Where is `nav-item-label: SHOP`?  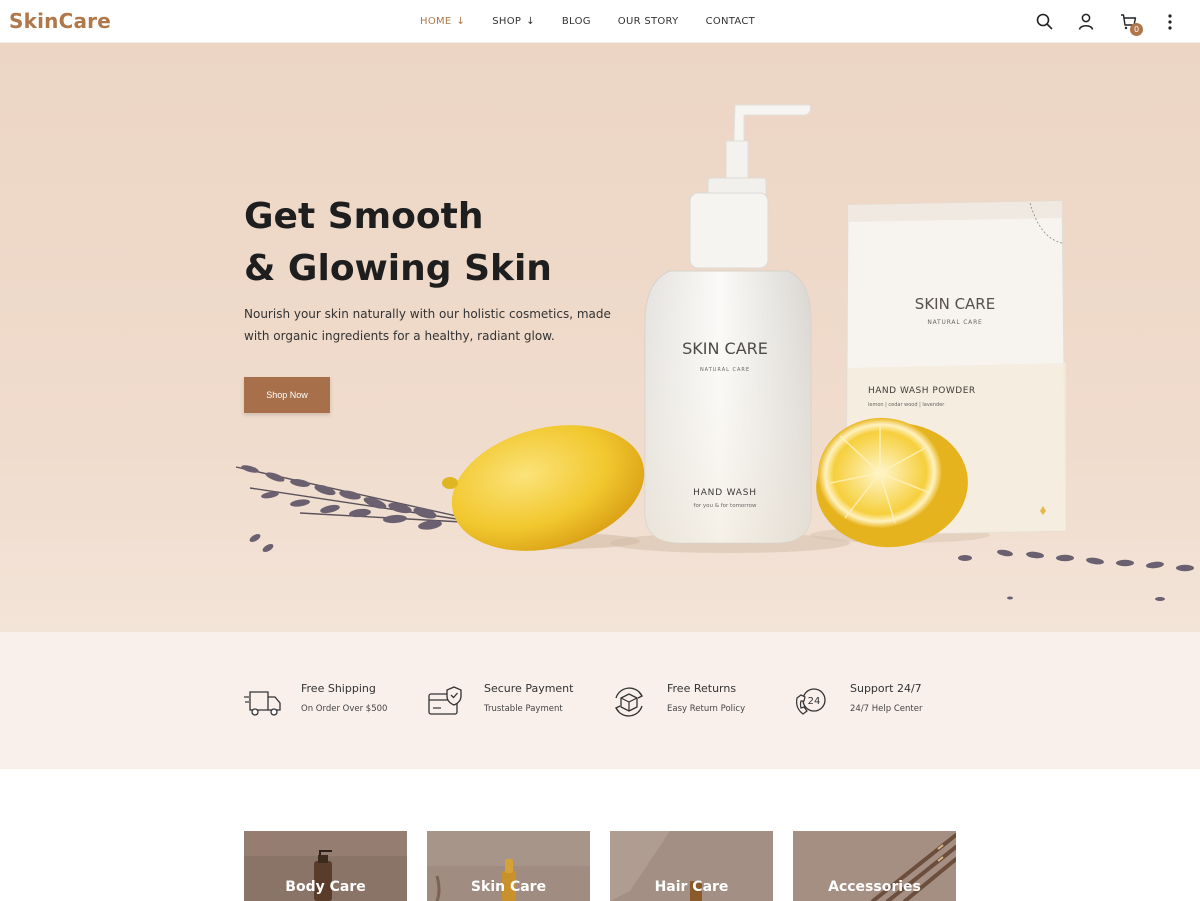
nav-item-label: SHOP is located at coordinates (507, 21).